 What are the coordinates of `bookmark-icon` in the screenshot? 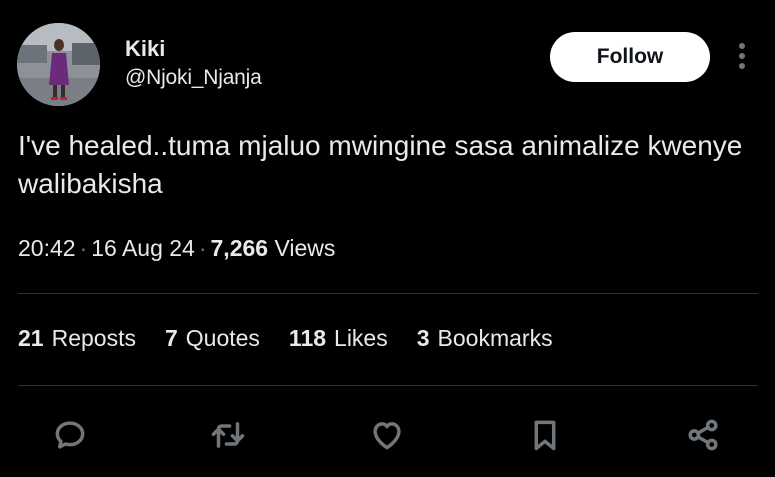 It's located at (545, 435).